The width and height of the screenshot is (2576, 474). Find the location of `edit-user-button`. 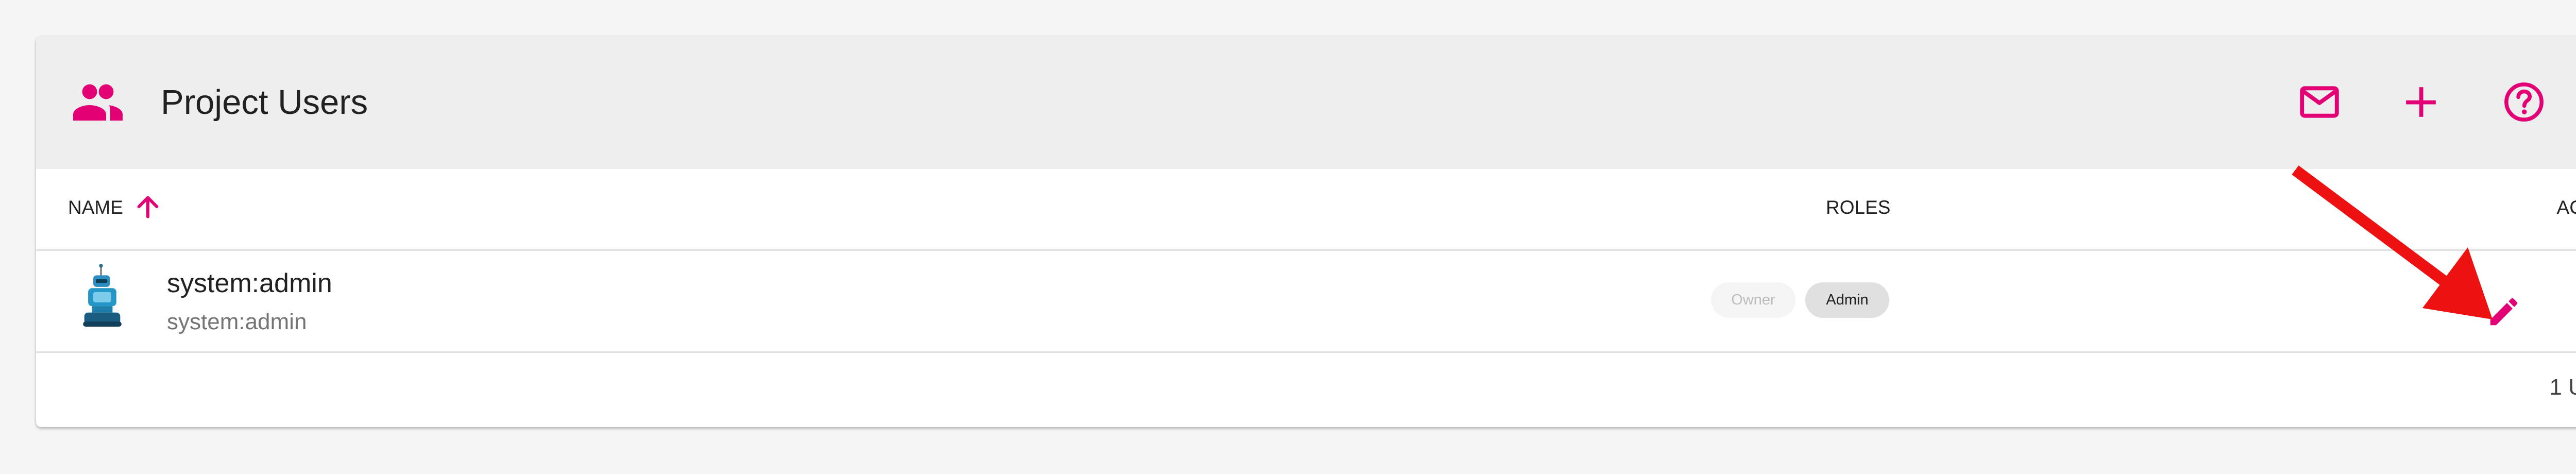

edit-user-button is located at coordinates (2504, 311).